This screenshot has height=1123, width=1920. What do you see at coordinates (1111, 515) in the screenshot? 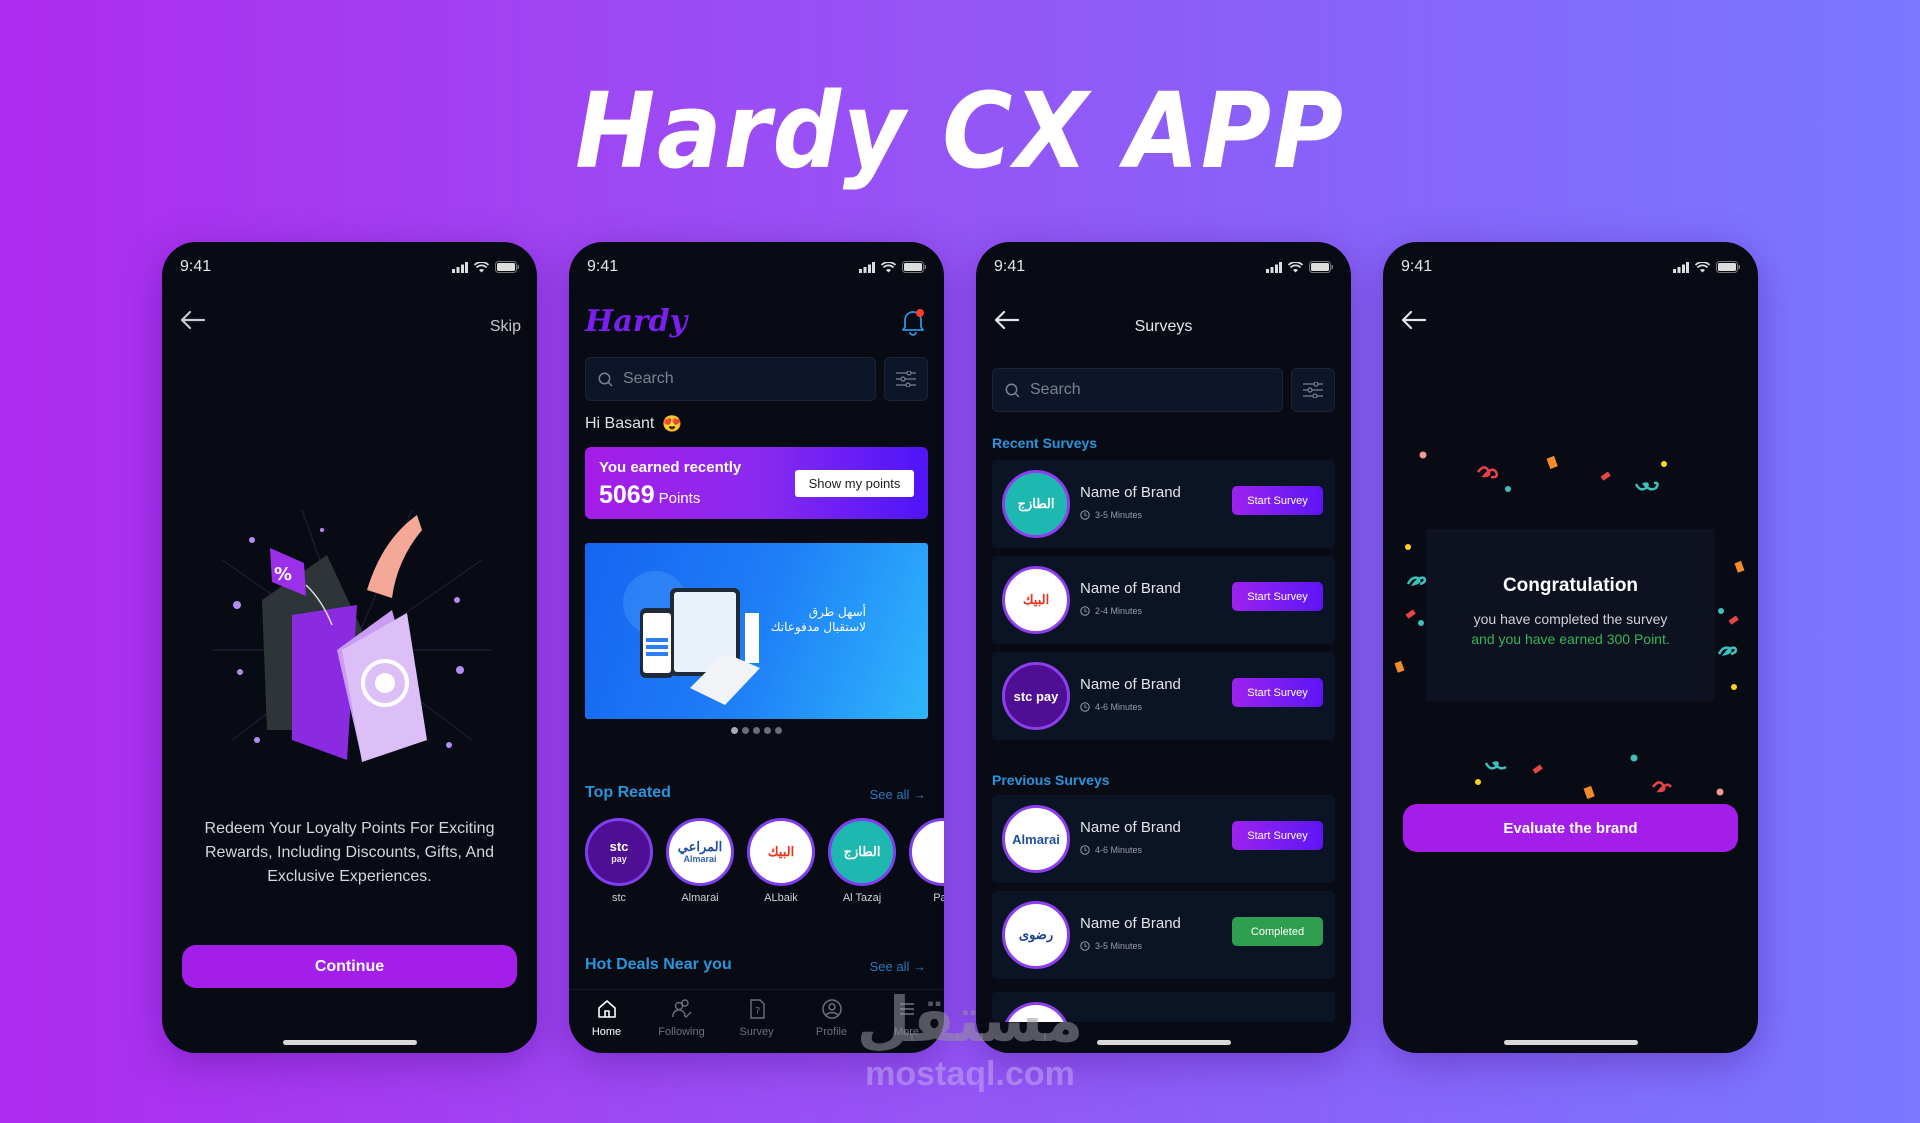
I see `survey-duration: 3-5 Minutes` at bounding box center [1111, 515].